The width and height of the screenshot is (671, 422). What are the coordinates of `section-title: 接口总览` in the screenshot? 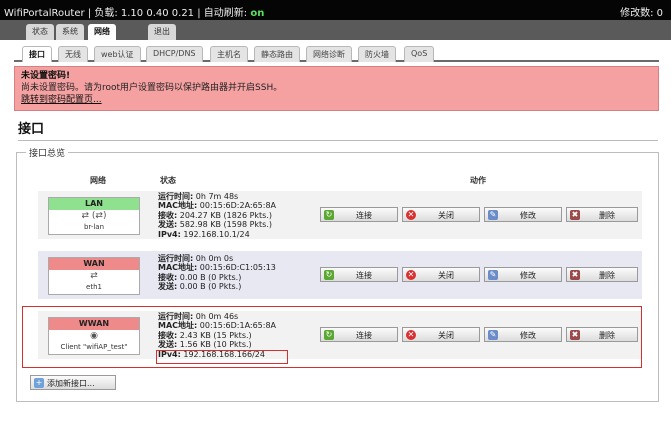 It's located at (47, 152).